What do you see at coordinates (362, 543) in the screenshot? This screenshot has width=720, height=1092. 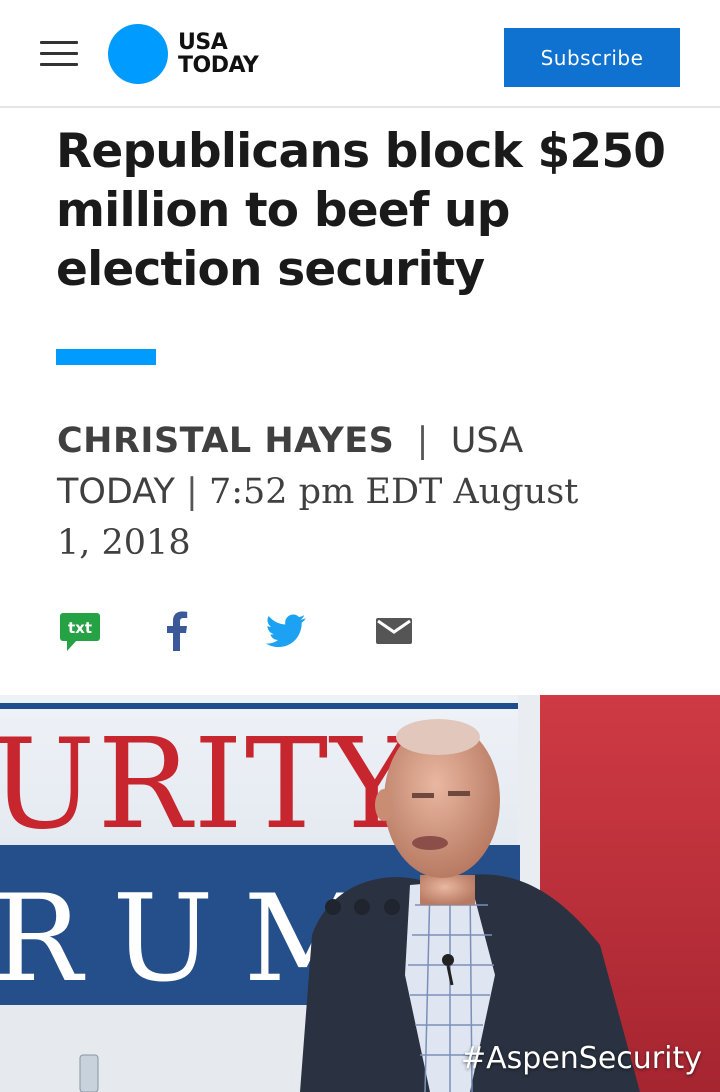 I see `byline-row-3: 1, 2018` at bounding box center [362, 543].